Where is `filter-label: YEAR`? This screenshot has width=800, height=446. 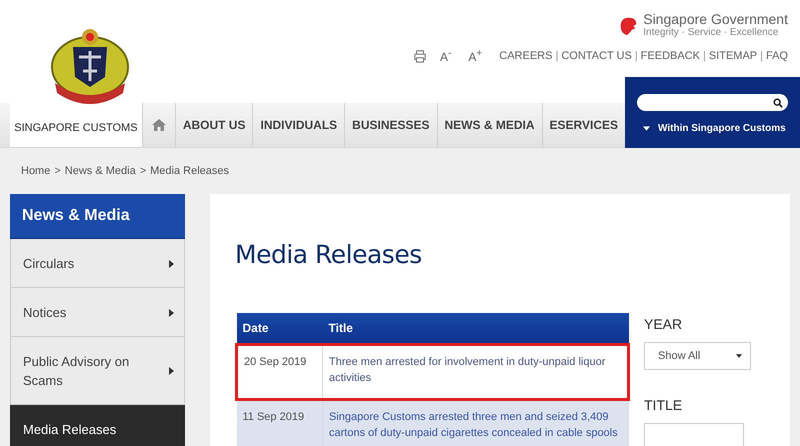 filter-label: YEAR is located at coordinates (664, 324).